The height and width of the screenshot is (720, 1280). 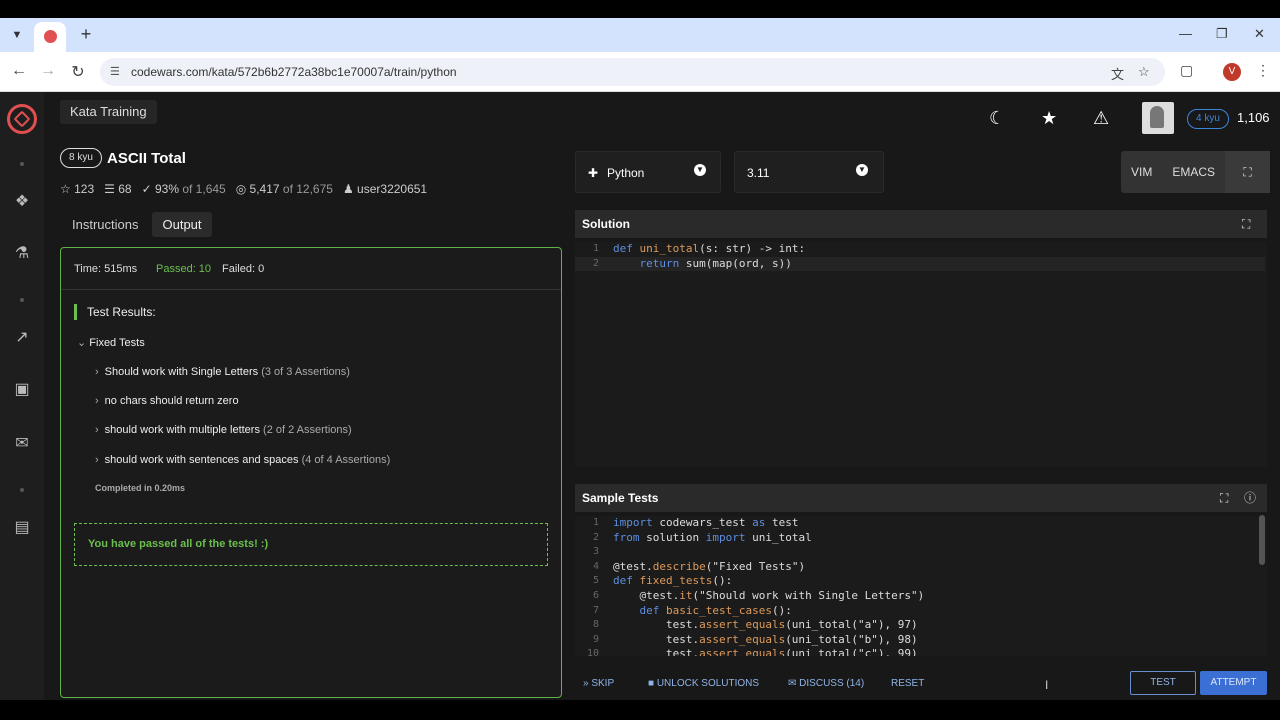 What do you see at coordinates (1101, 118) in the screenshot?
I see `notifications-bell-icon: ⚠` at bounding box center [1101, 118].